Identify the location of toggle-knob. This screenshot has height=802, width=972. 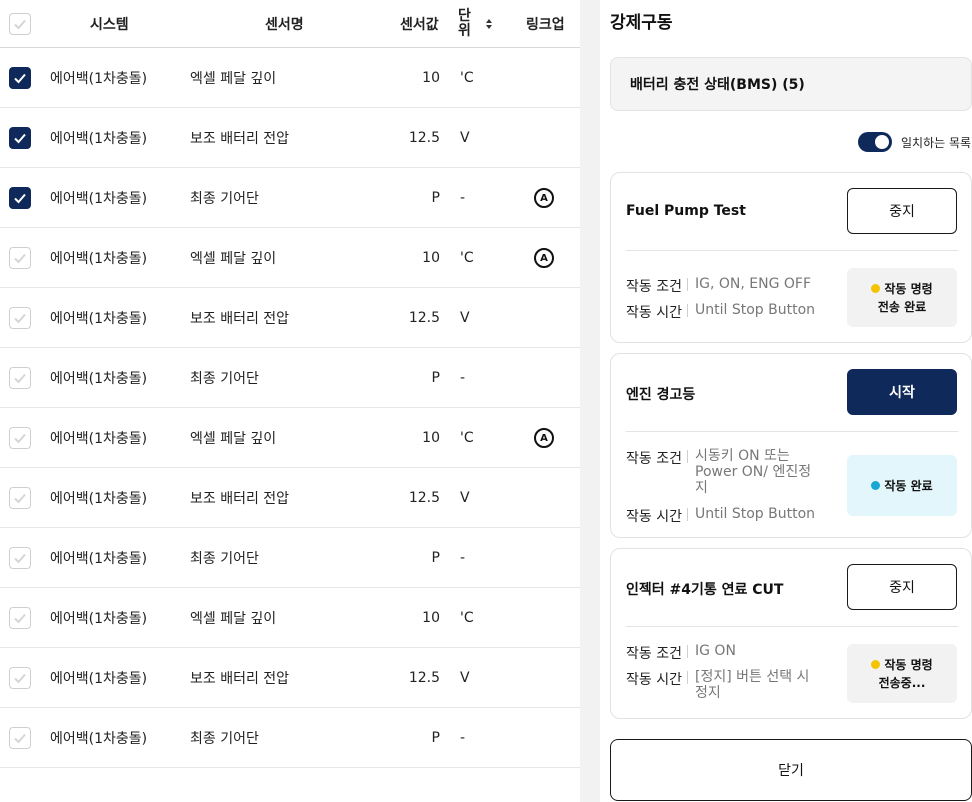
(882, 142).